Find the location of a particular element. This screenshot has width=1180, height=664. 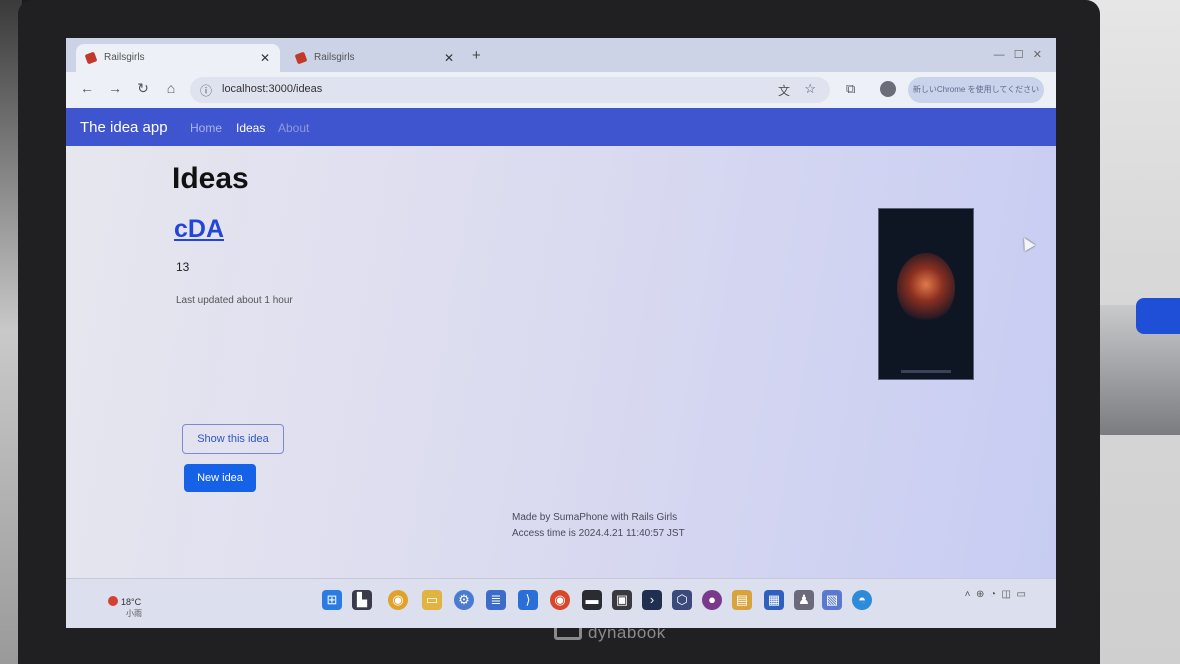

footer-access-time: Access time is 2024.4.21 11:40:57 JST is located at coordinates (598, 533).